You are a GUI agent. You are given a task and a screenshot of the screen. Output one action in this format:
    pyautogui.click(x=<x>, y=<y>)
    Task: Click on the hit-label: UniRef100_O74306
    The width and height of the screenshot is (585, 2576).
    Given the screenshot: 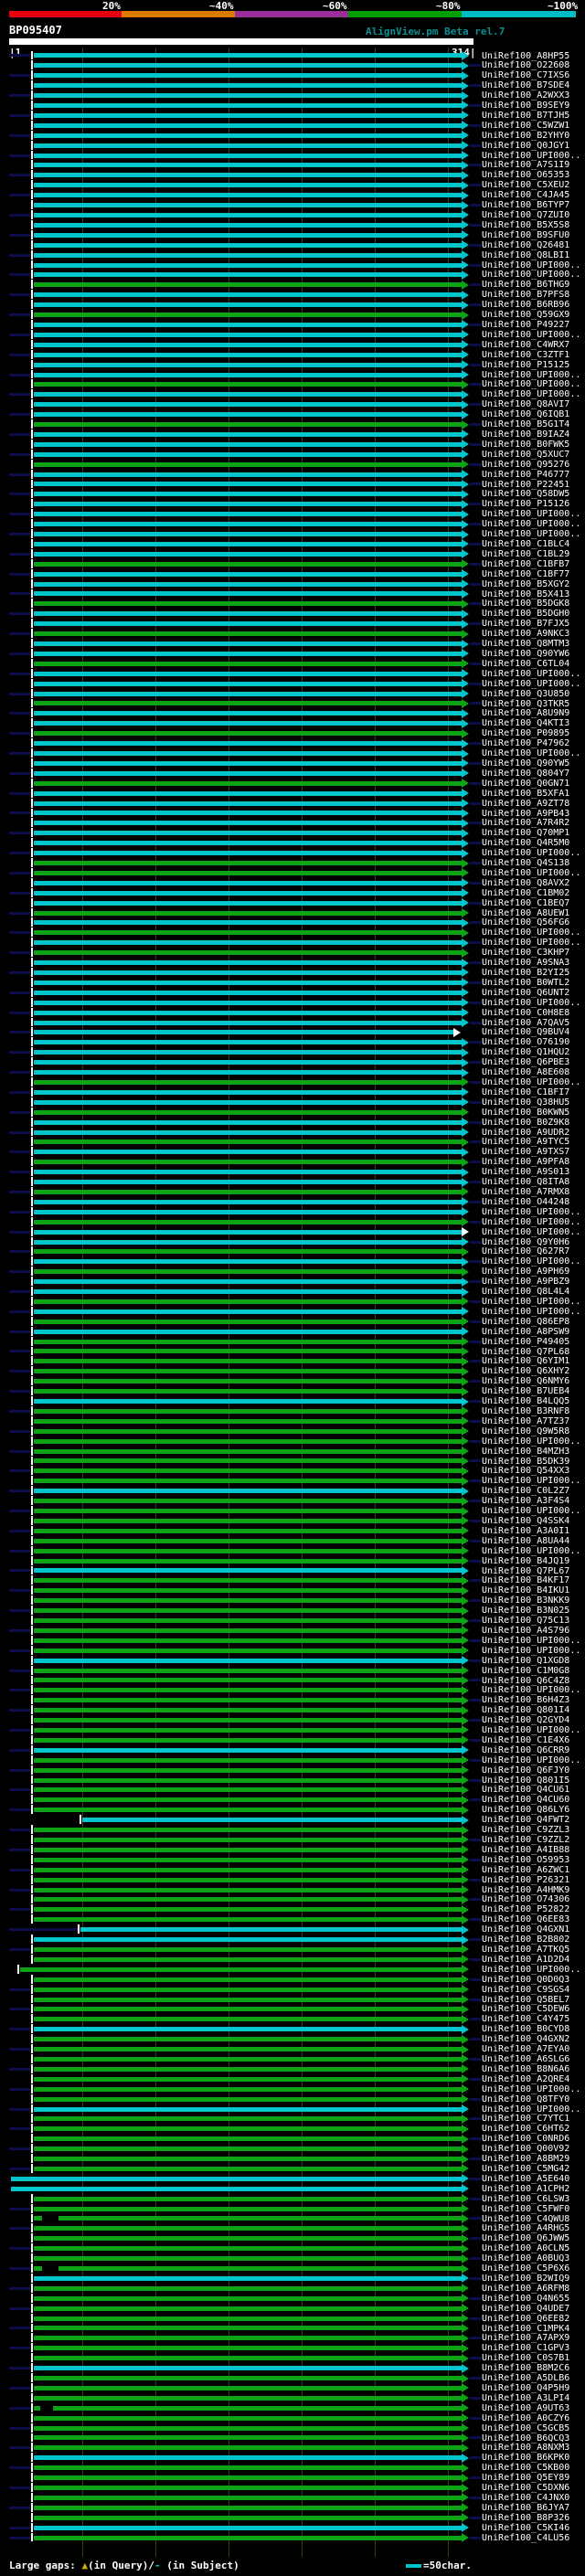 What is the action you would take?
    pyautogui.click(x=525, y=1899)
    